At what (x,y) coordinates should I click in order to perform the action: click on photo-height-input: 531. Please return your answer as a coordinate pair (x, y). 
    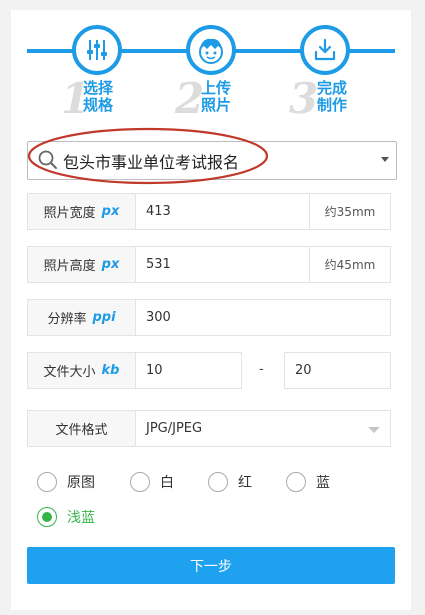
    Looking at the image, I should click on (222, 264).